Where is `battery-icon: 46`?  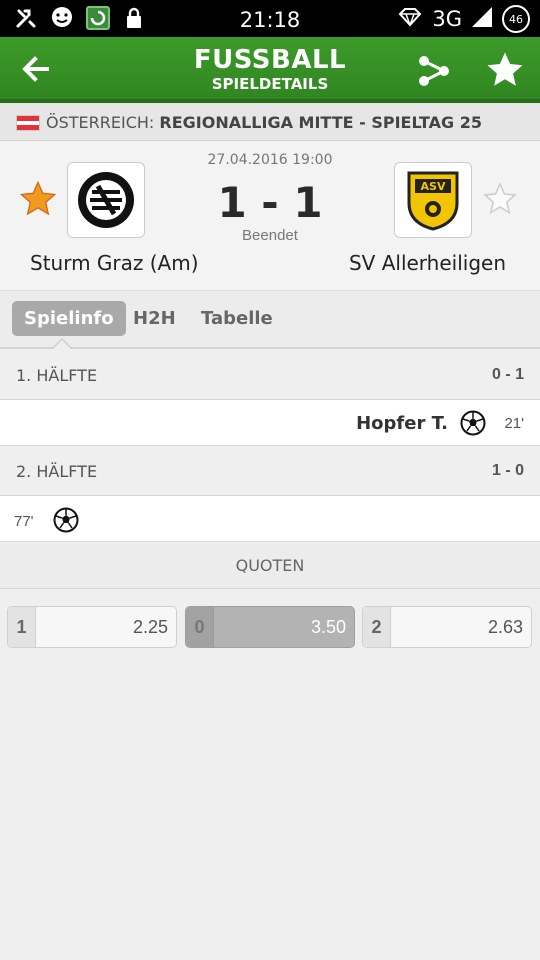 battery-icon: 46 is located at coordinates (516, 19).